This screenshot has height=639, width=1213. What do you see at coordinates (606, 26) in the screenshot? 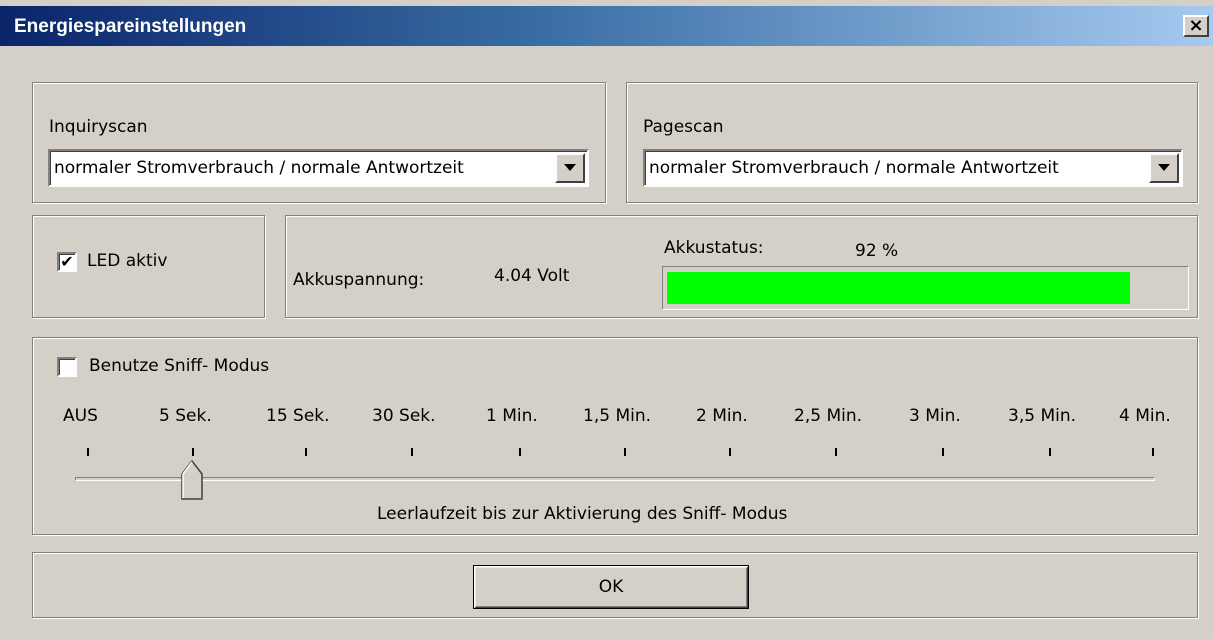
I see `title-bar: Energiespareinstellungen ×` at bounding box center [606, 26].